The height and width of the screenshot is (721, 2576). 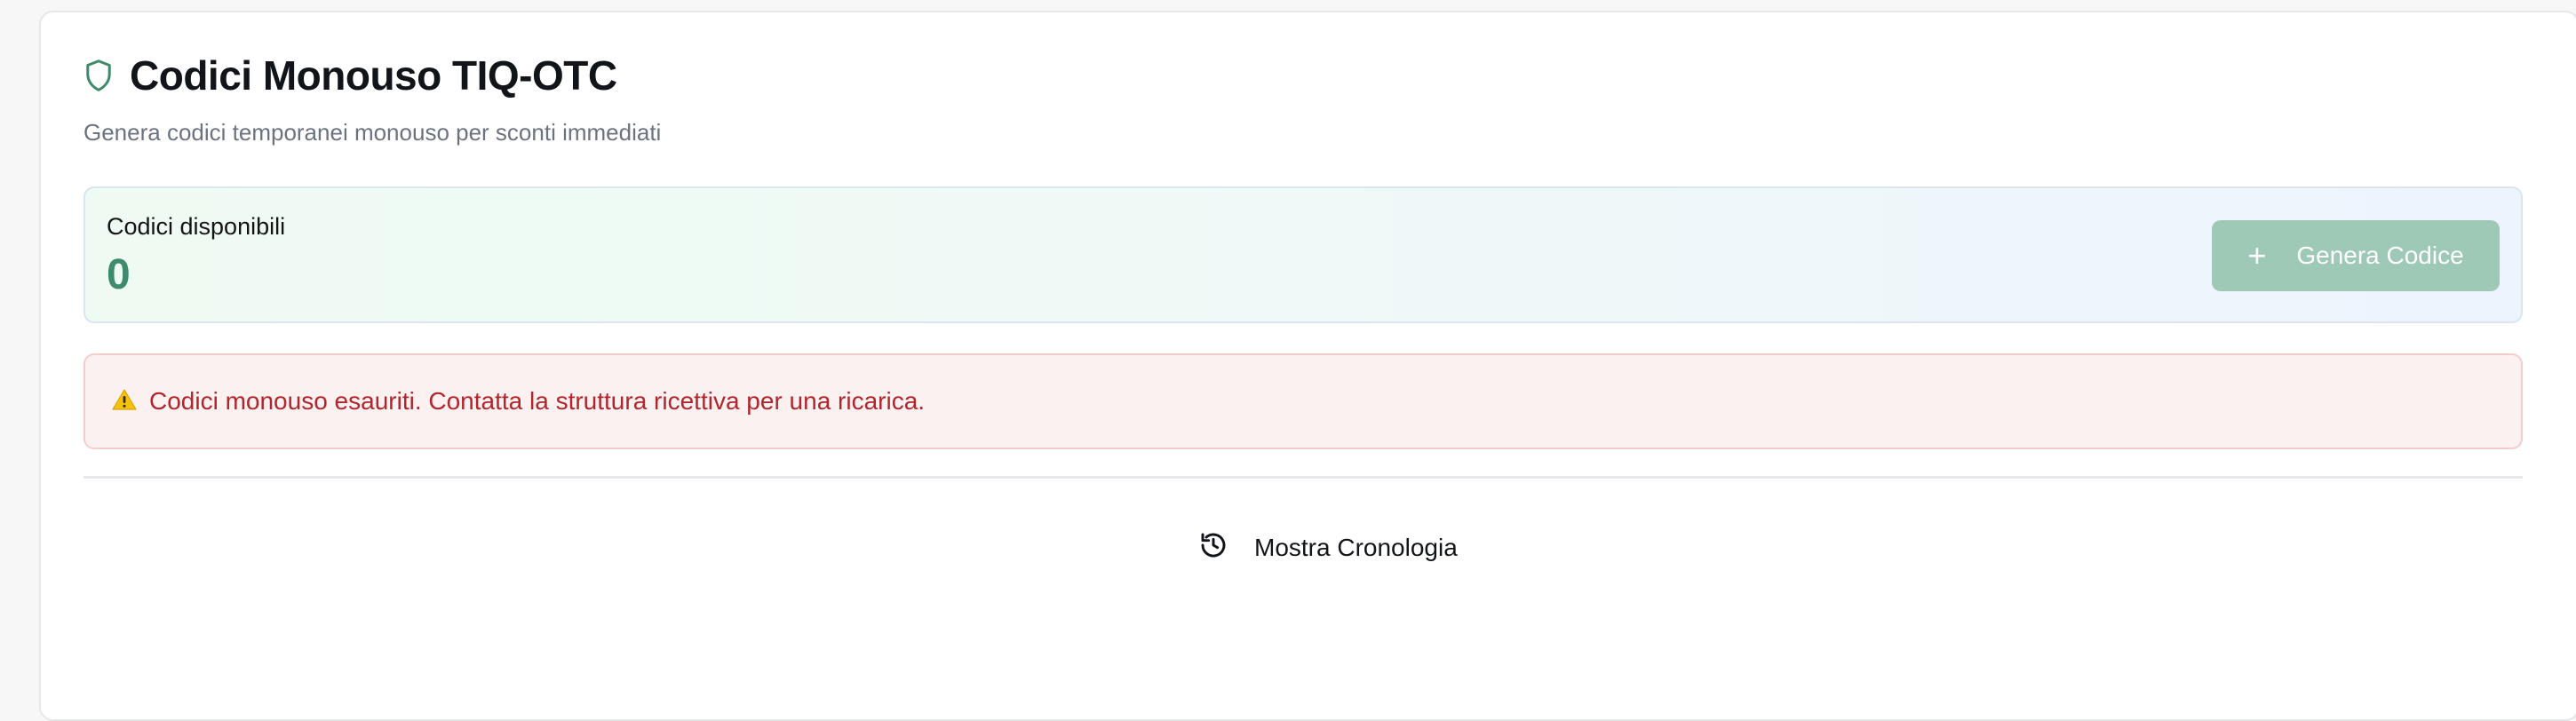 What do you see at coordinates (2380, 255) in the screenshot?
I see `generate-code-label: Genera Codice` at bounding box center [2380, 255].